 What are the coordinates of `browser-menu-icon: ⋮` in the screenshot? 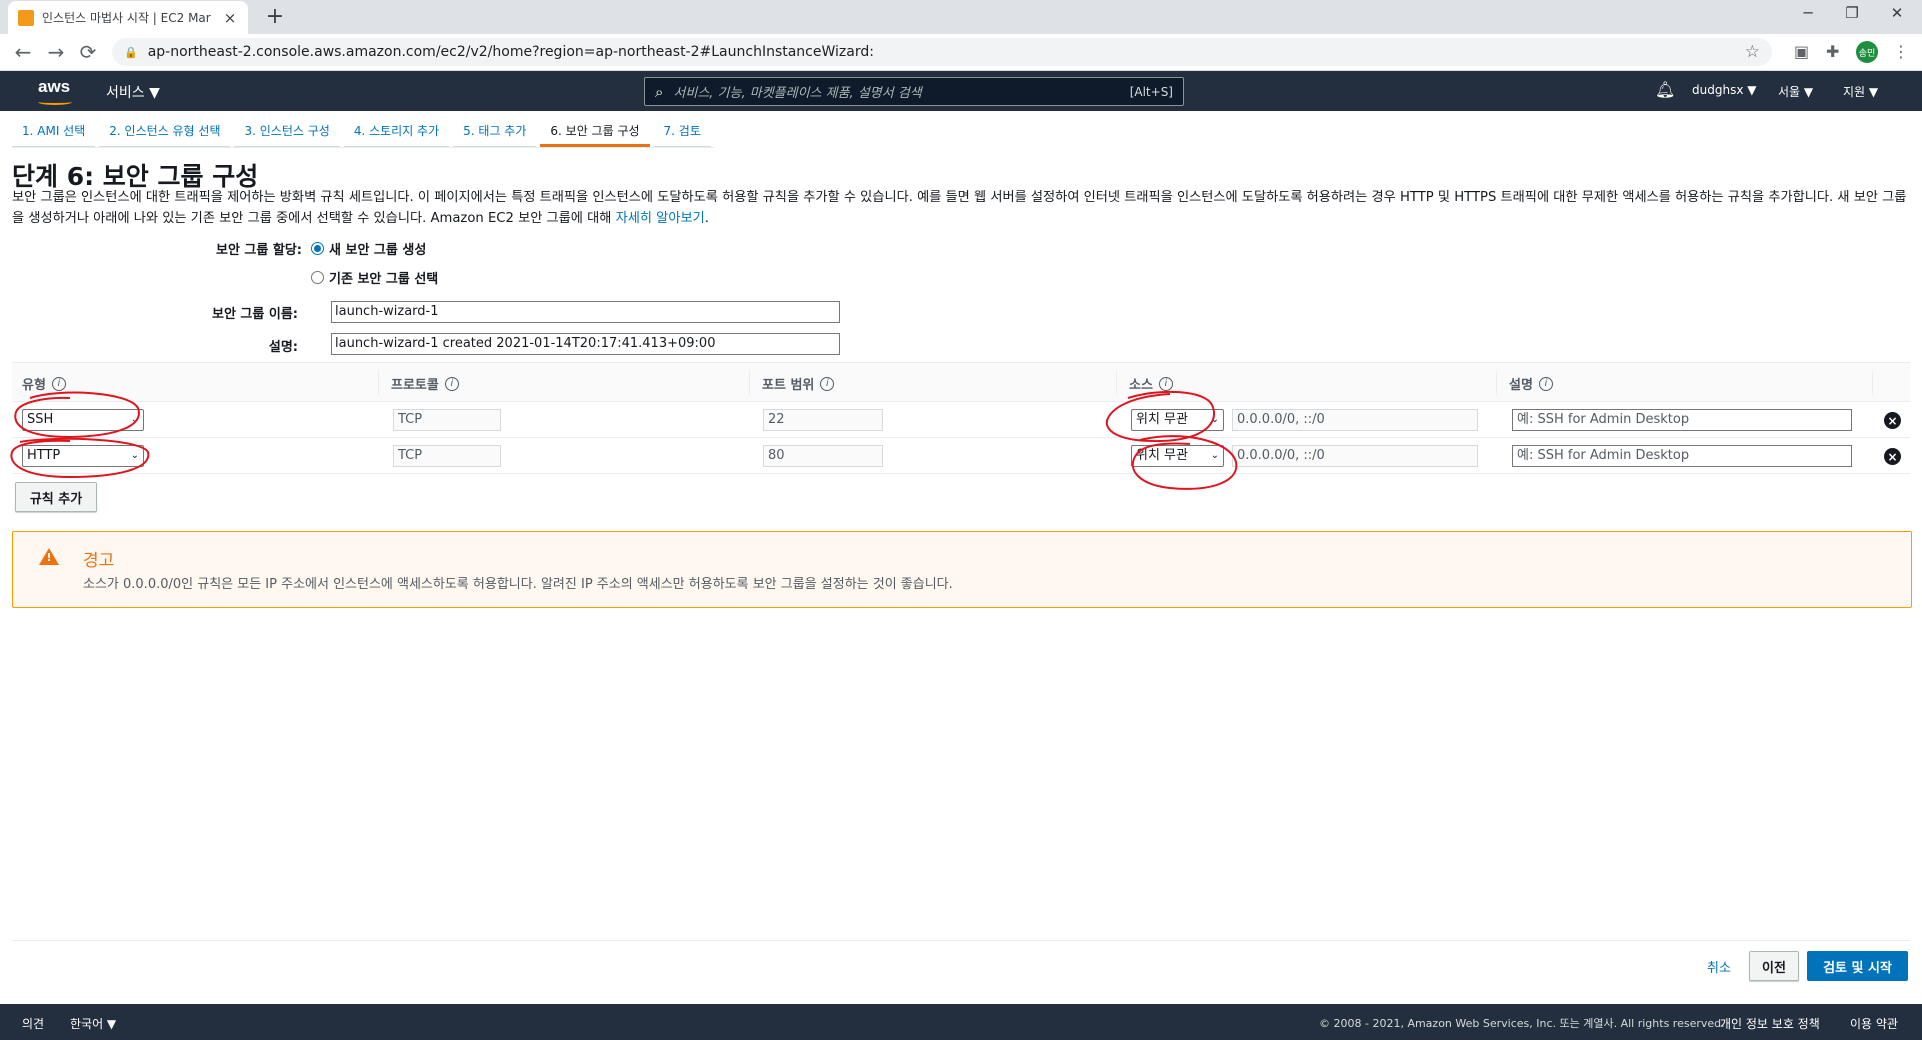 It's located at (1901, 51).